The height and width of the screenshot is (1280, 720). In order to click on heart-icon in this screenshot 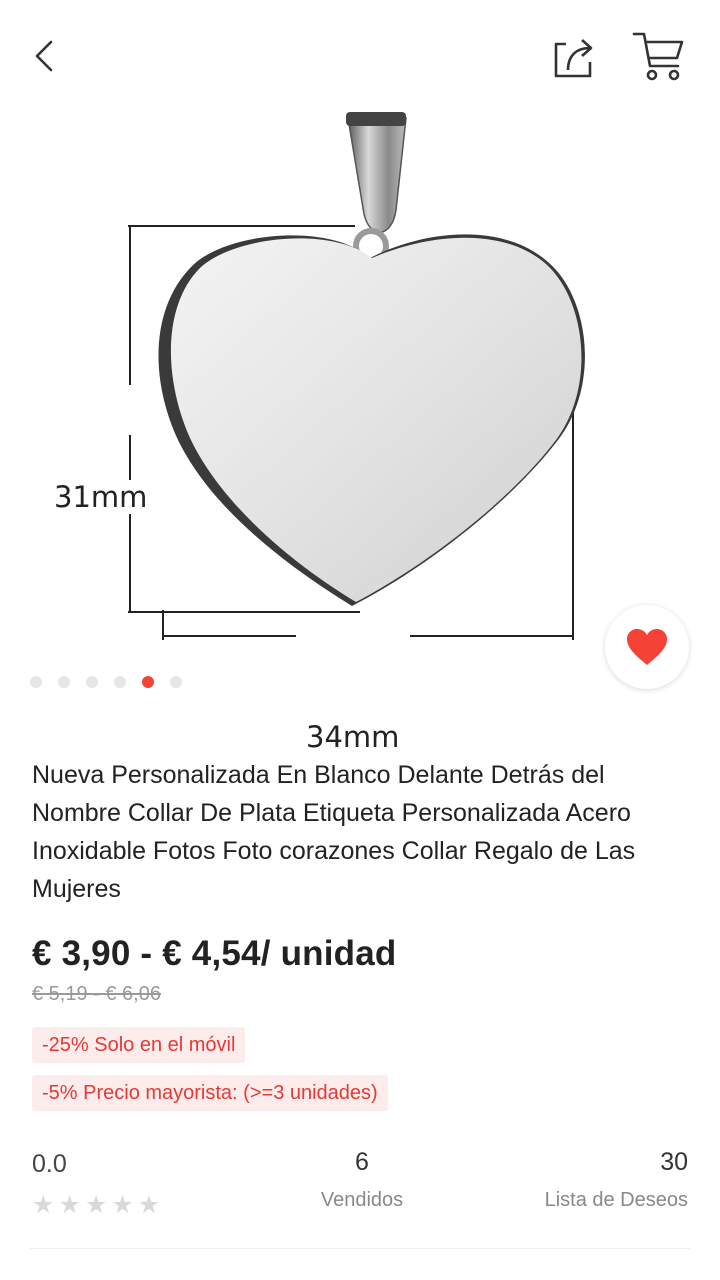, I will do `click(647, 647)`.